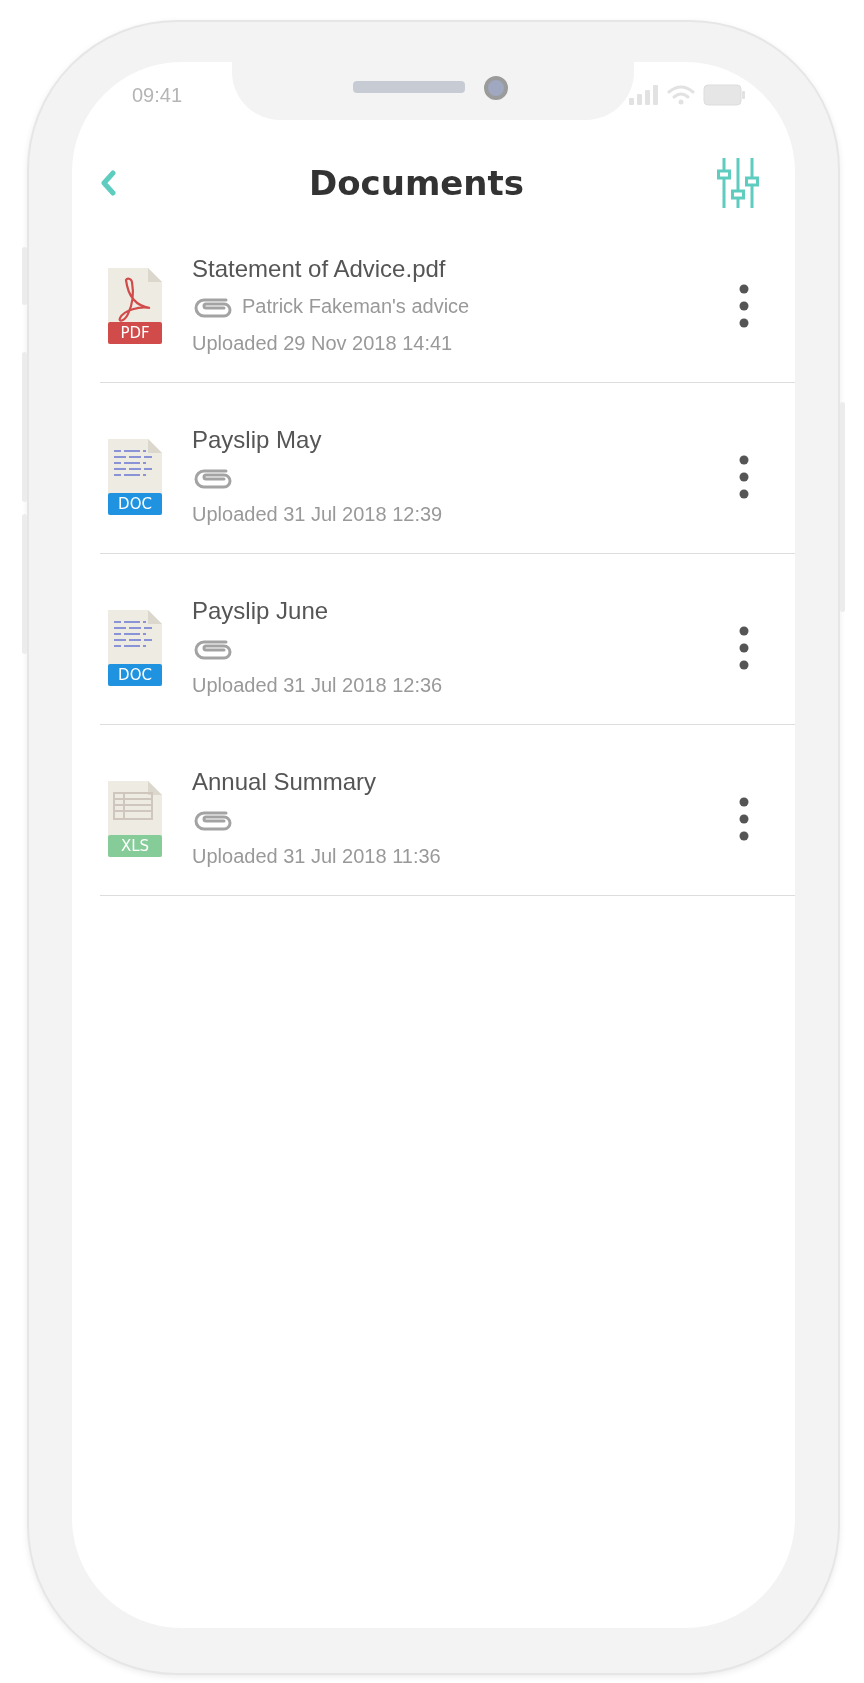  What do you see at coordinates (496, 88) in the screenshot?
I see `camera-lens` at bounding box center [496, 88].